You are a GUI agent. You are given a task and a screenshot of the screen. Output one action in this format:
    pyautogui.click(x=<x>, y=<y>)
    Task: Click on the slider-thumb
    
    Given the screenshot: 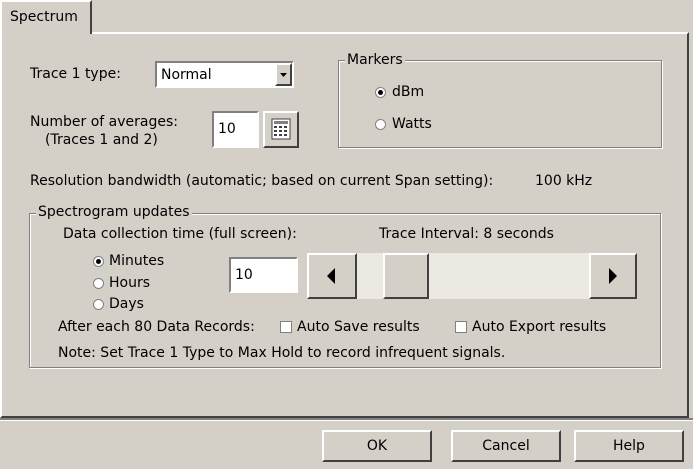 What is the action you would take?
    pyautogui.click(x=406, y=276)
    